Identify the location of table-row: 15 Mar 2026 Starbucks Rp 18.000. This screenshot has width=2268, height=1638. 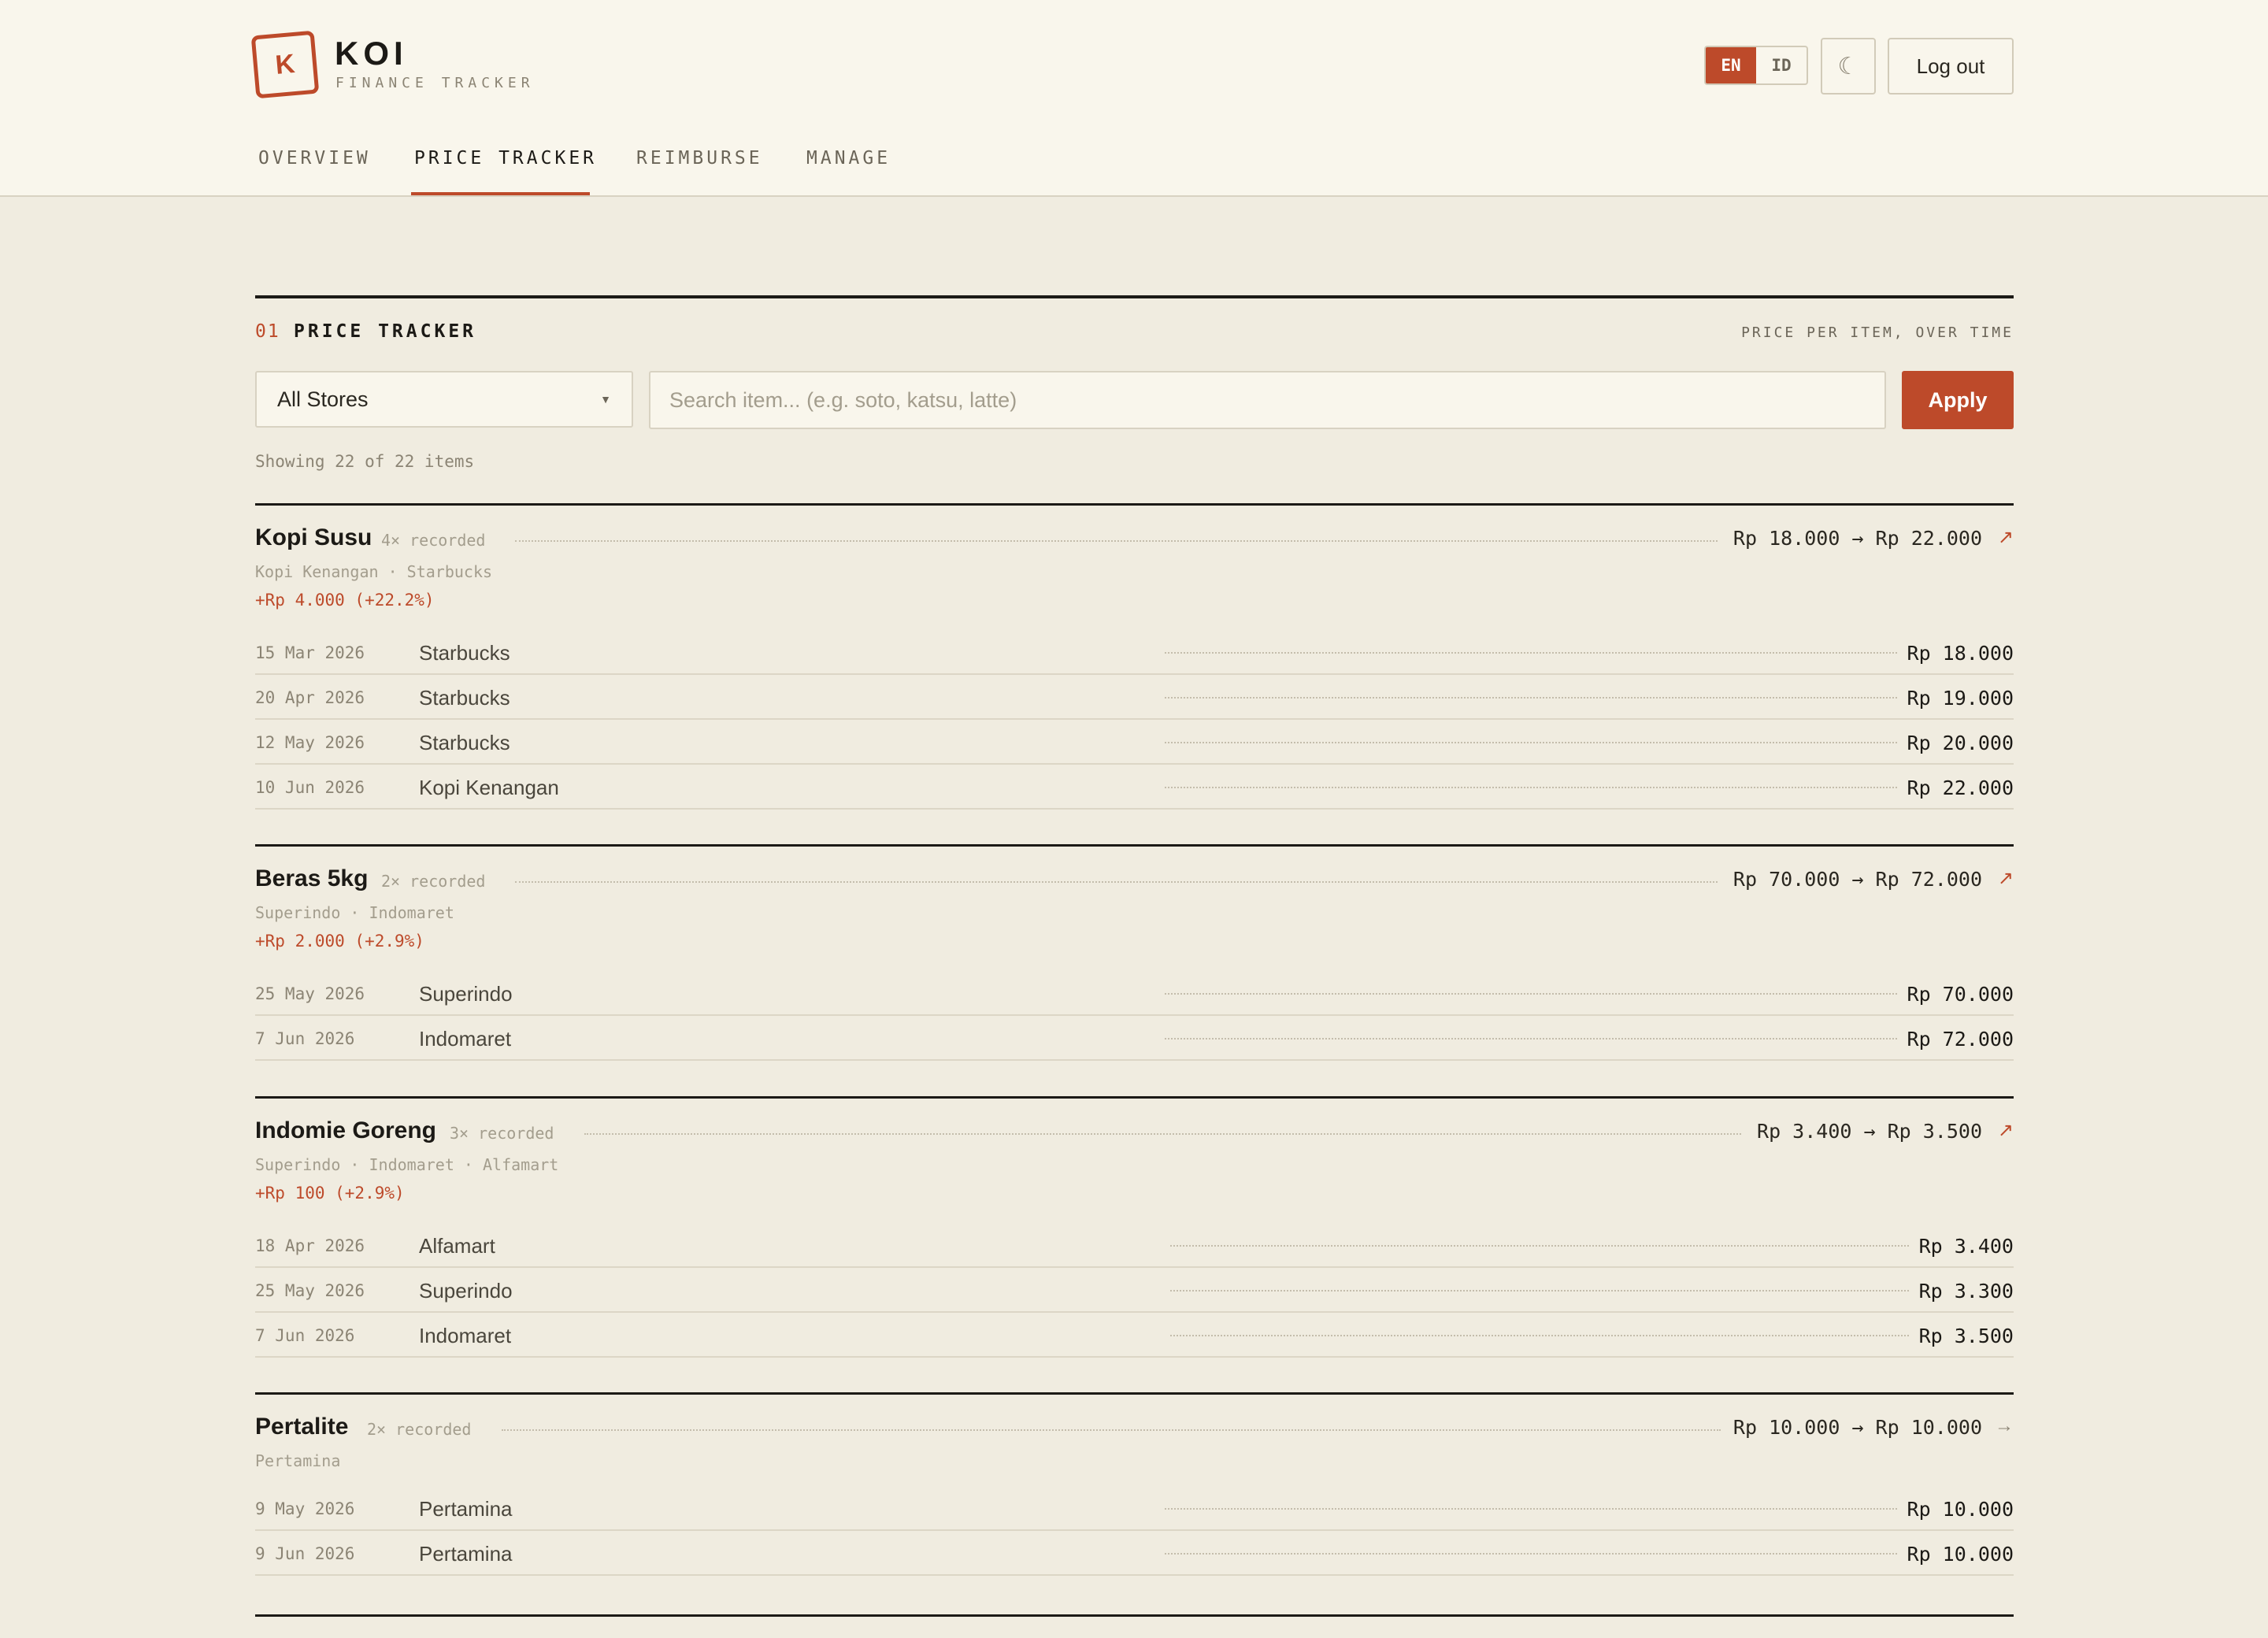
(1134, 652).